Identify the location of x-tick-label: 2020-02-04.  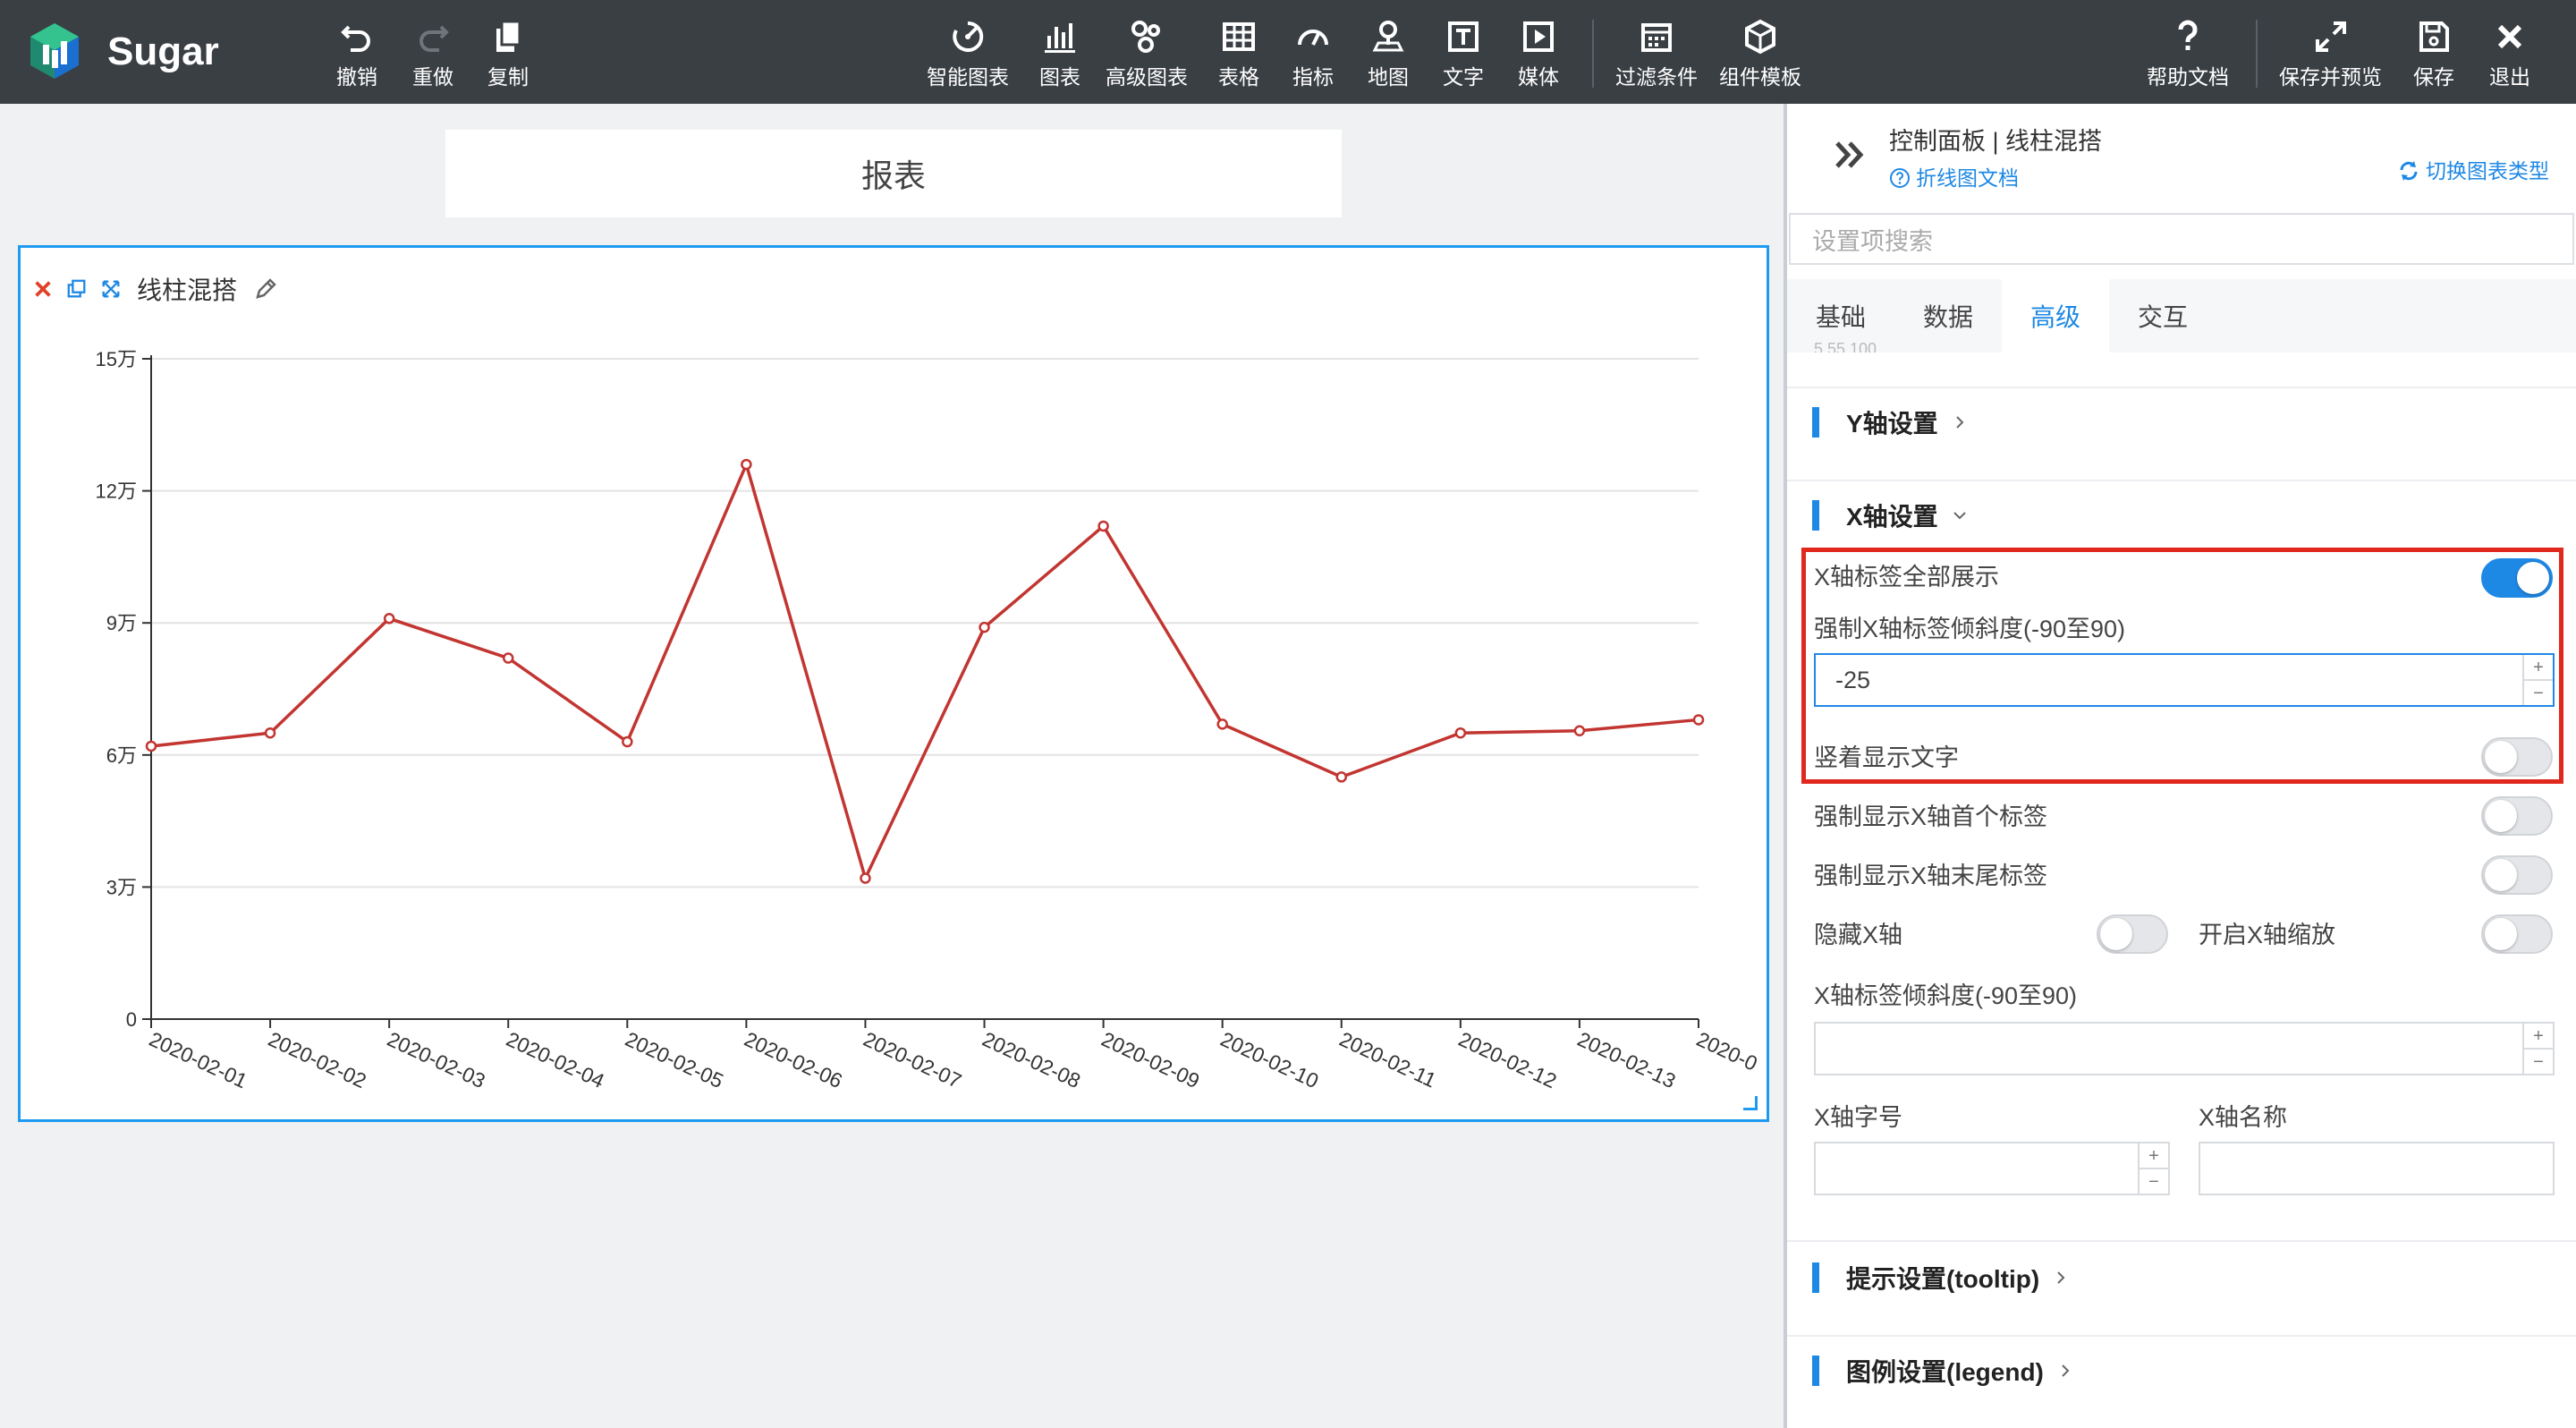
(555, 1059).